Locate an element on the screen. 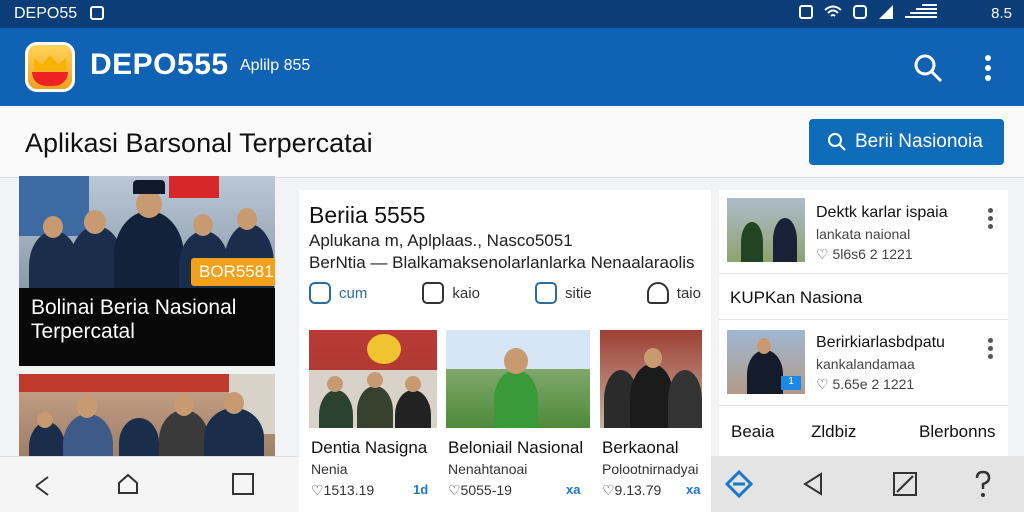  list-sub: lankata naional is located at coordinates (863, 234).